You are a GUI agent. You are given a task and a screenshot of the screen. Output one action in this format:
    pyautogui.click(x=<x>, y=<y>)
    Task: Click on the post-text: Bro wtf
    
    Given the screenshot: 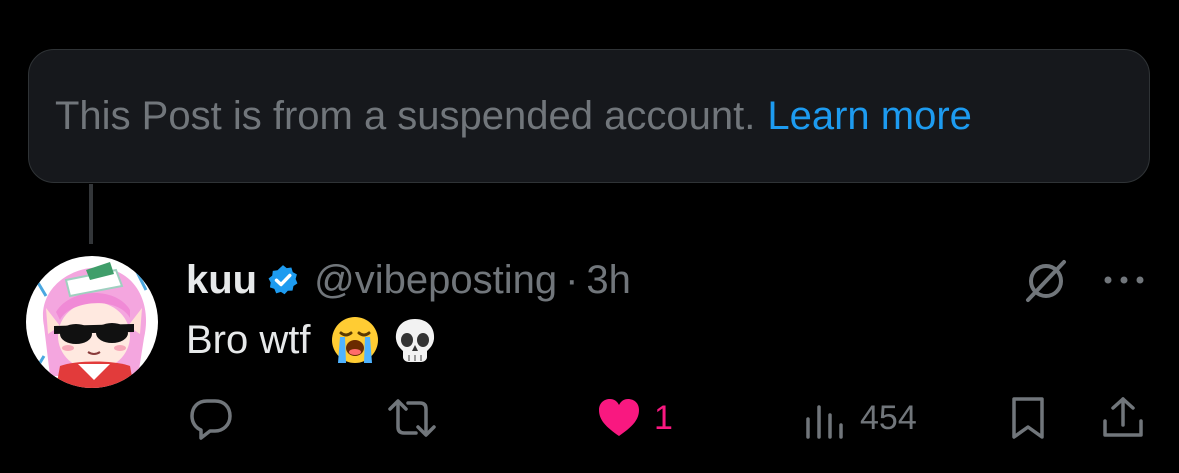 What is the action you would take?
    pyautogui.click(x=313, y=340)
    